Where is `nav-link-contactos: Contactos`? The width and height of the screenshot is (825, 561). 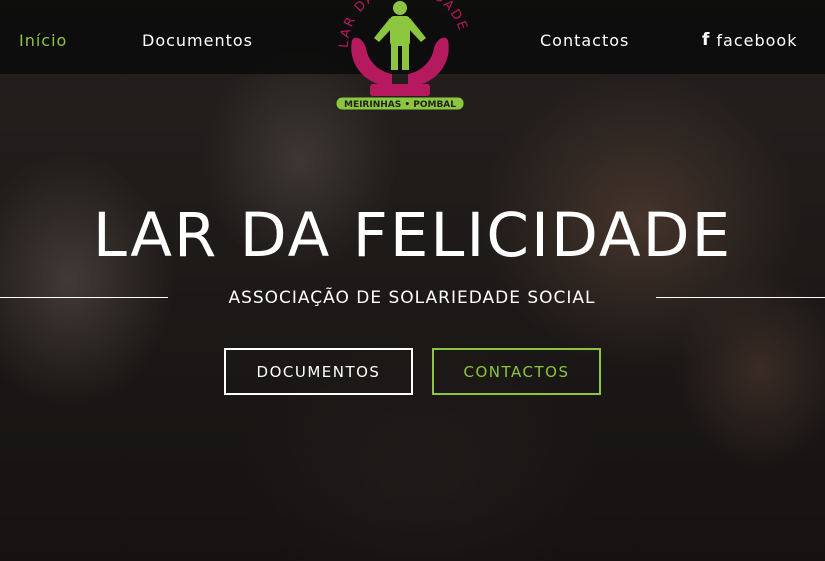 nav-link-contactos: Contactos is located at coordinates (584, 40).